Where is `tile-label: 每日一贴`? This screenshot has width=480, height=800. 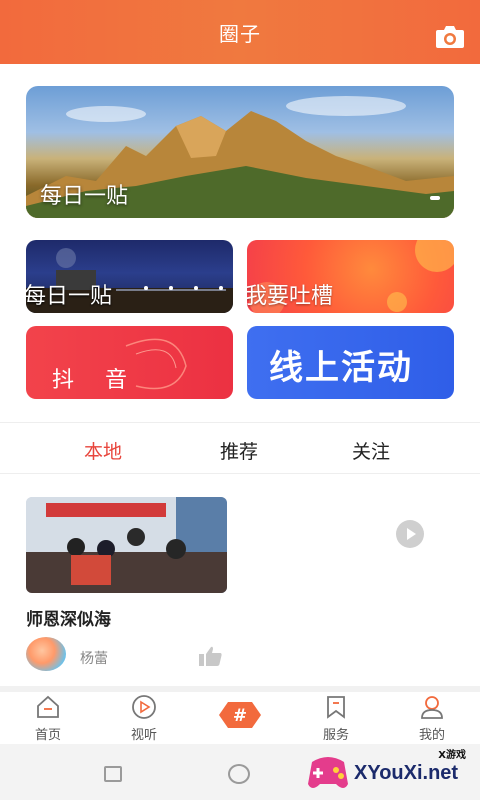 tile-label: 每日一贴 is located at coordinates (69, 296).